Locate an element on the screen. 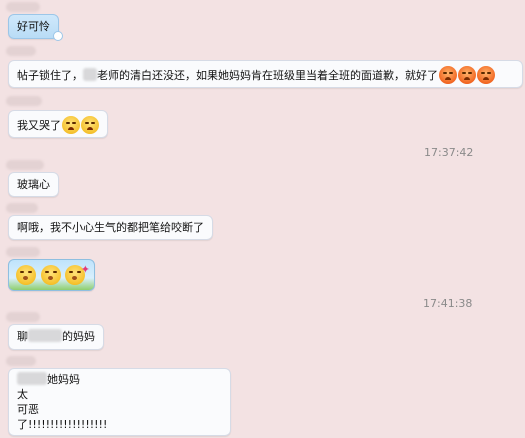 The image size is (525, 438). timestamp: 17:37:42 is located at coordinates (449, 152).